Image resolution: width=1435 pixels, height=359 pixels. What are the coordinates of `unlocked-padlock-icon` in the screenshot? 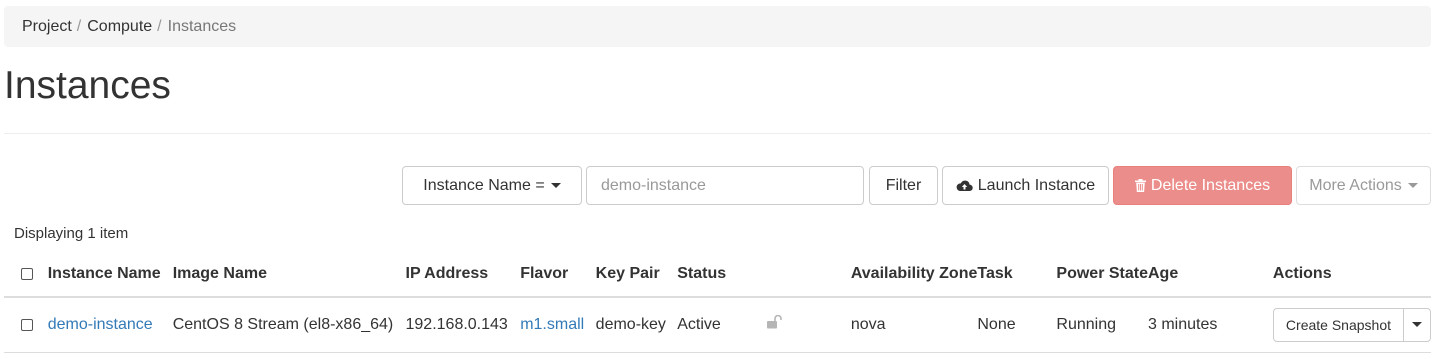 It's located at (774, 324).